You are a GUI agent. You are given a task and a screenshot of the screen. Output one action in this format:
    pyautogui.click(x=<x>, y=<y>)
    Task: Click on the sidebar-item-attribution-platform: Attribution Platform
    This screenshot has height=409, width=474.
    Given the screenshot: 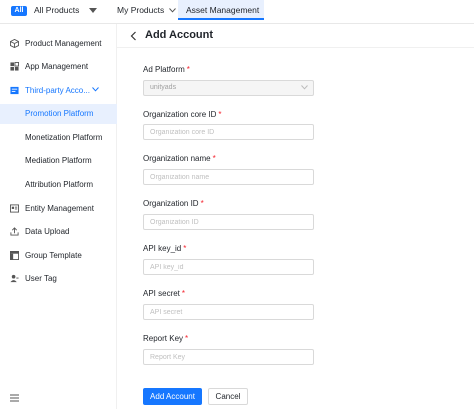 What is the action you would take?
    pyautogui.click(x=58, y=185)
    